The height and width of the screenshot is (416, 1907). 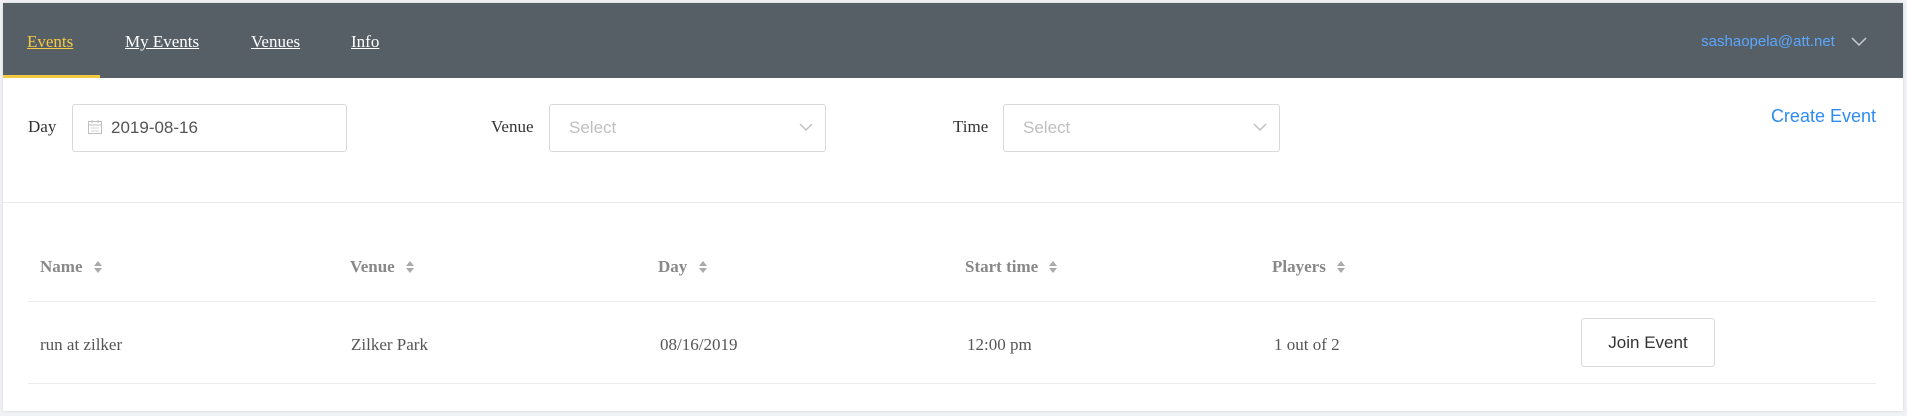 I want to click on column-header-label: Day, so click(x=673, y=266).